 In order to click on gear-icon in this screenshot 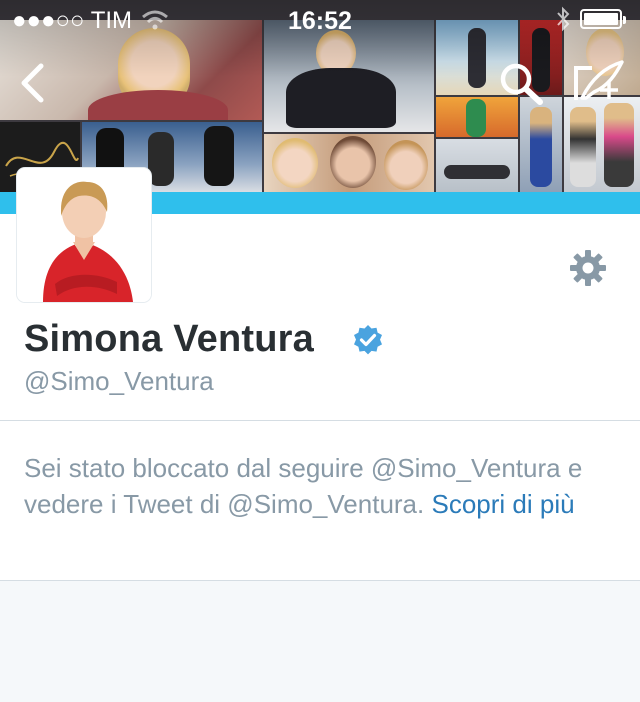, I will do `click(588, 268)`.